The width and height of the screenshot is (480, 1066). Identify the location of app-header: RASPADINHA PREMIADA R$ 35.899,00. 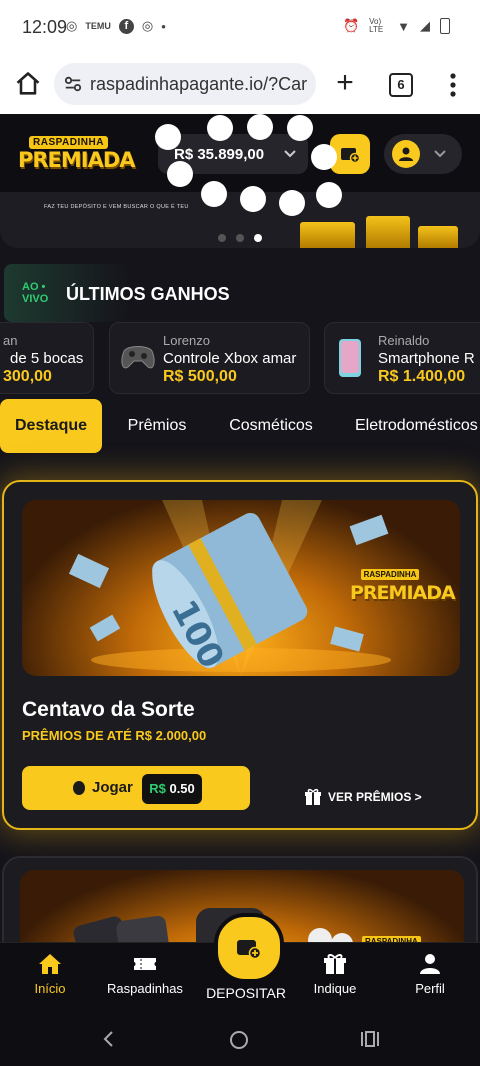
(240, 153).